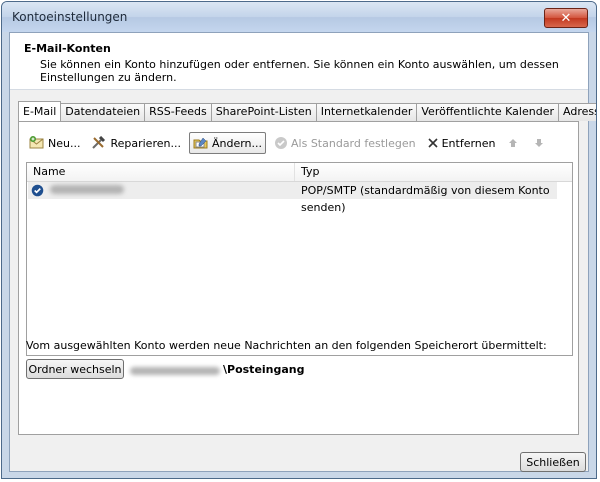 The image size is (600, 482). What do you see at coordinates (103, 112) in the screenshot?
I see `tab-data-files: Datendateien` at bounding box center [103, 112].